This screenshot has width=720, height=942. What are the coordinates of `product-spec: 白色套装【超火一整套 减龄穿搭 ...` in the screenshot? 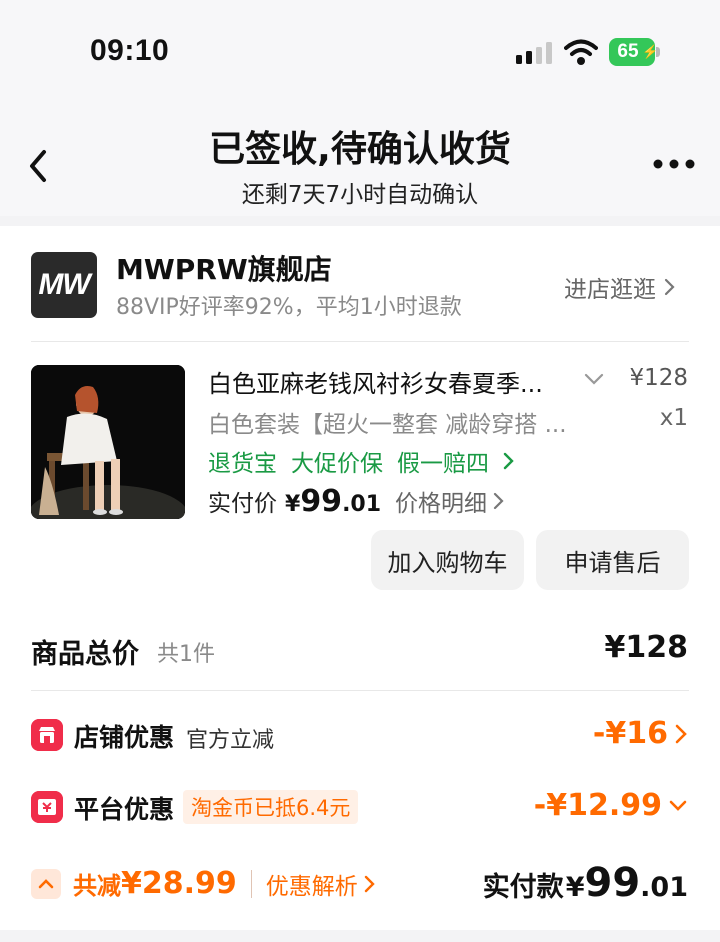 It's located at (387, 425).